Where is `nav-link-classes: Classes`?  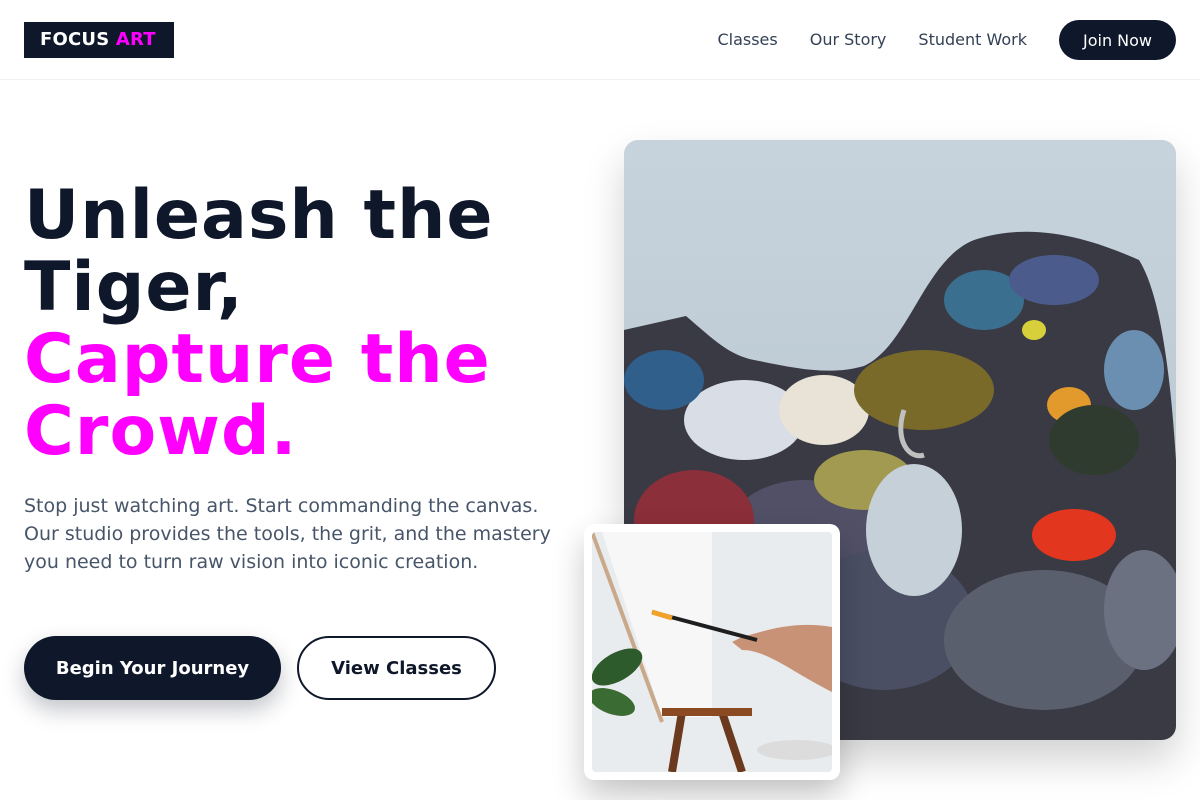
nav-link-classes: Classes is located at coordinates (747, 40).